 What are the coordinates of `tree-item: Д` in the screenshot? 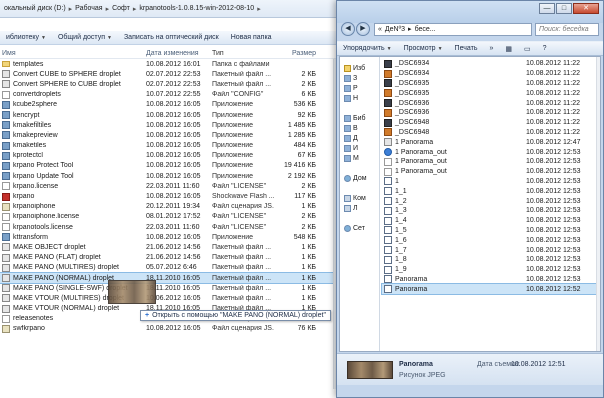 It's located at (351, 138).